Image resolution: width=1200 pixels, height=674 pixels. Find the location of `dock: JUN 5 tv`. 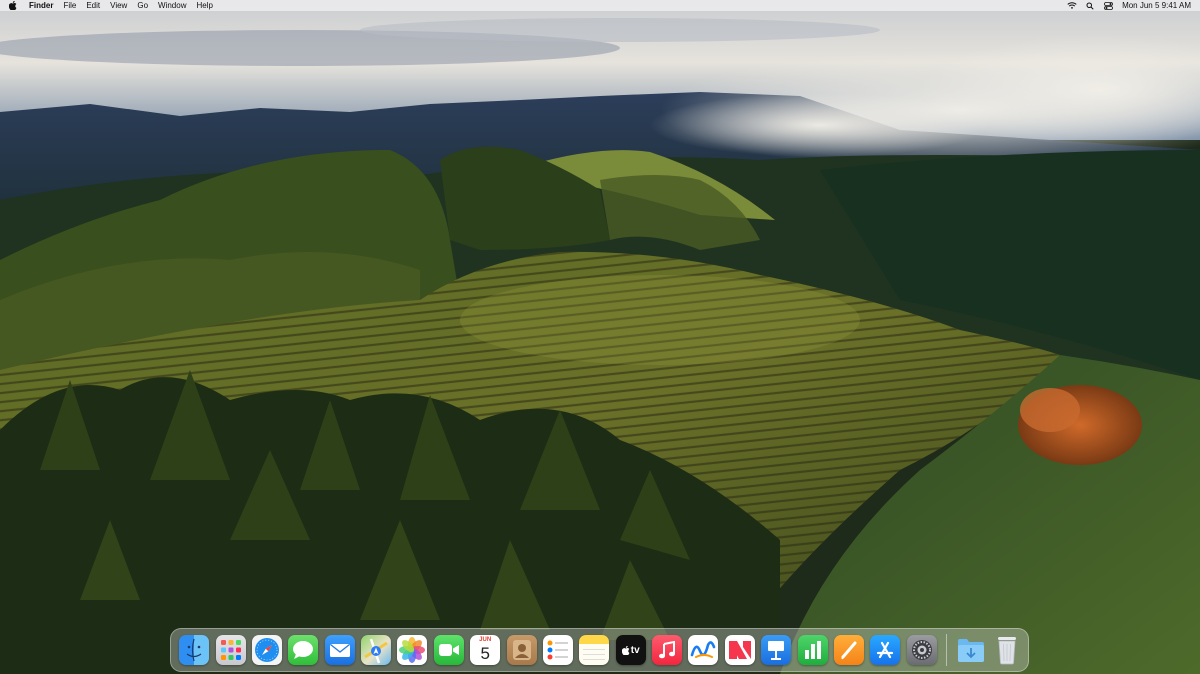

dock: JUN 5 tv is located at coordinates (599, 650).